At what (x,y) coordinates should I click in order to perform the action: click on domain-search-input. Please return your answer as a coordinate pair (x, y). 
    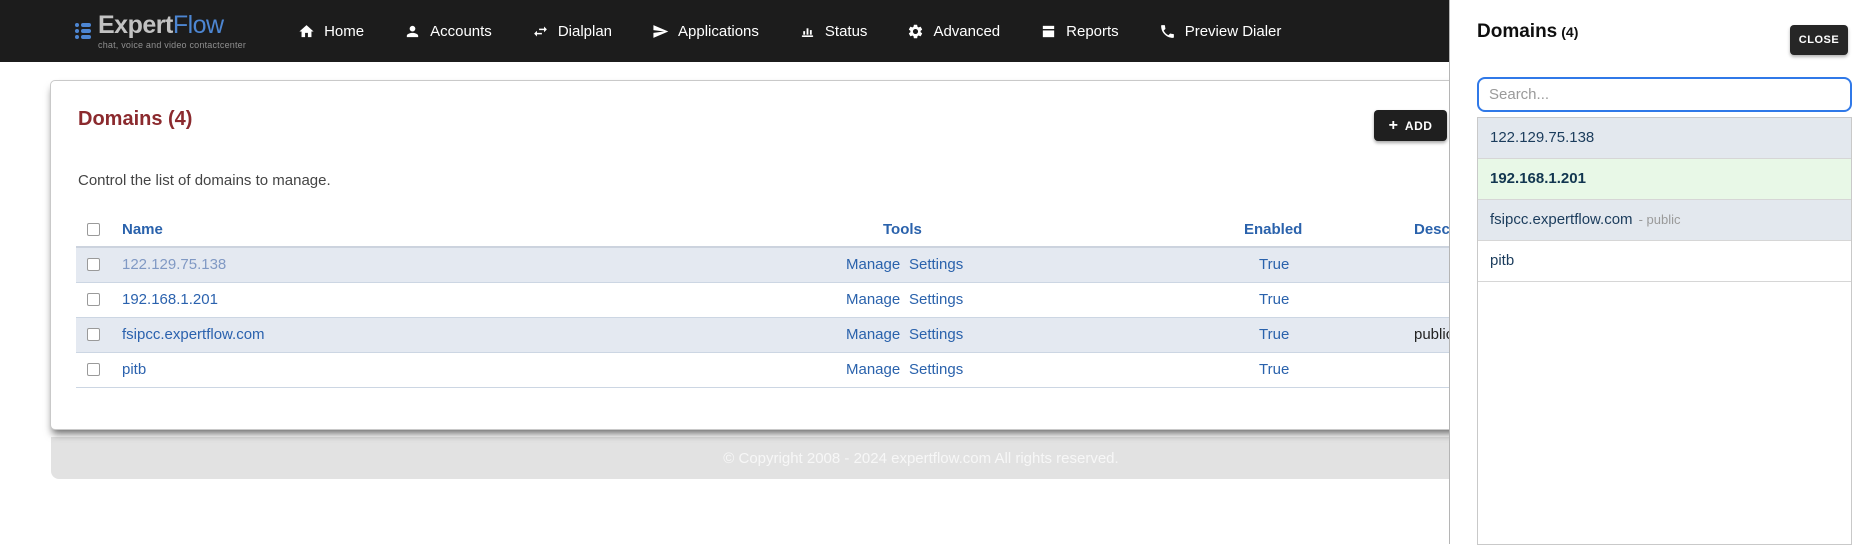
    Looking at the image, I should click on (1664, 94).